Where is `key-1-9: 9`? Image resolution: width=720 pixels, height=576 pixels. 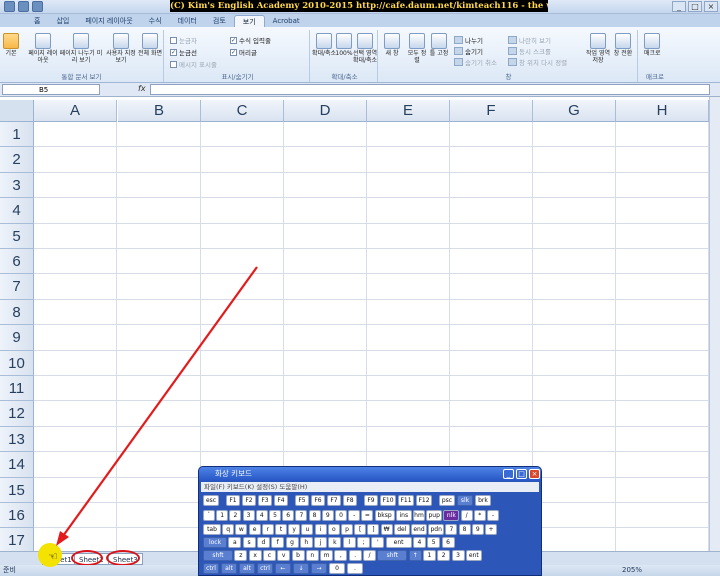
key-1-9: 9 is located at coordinates (327, 515).